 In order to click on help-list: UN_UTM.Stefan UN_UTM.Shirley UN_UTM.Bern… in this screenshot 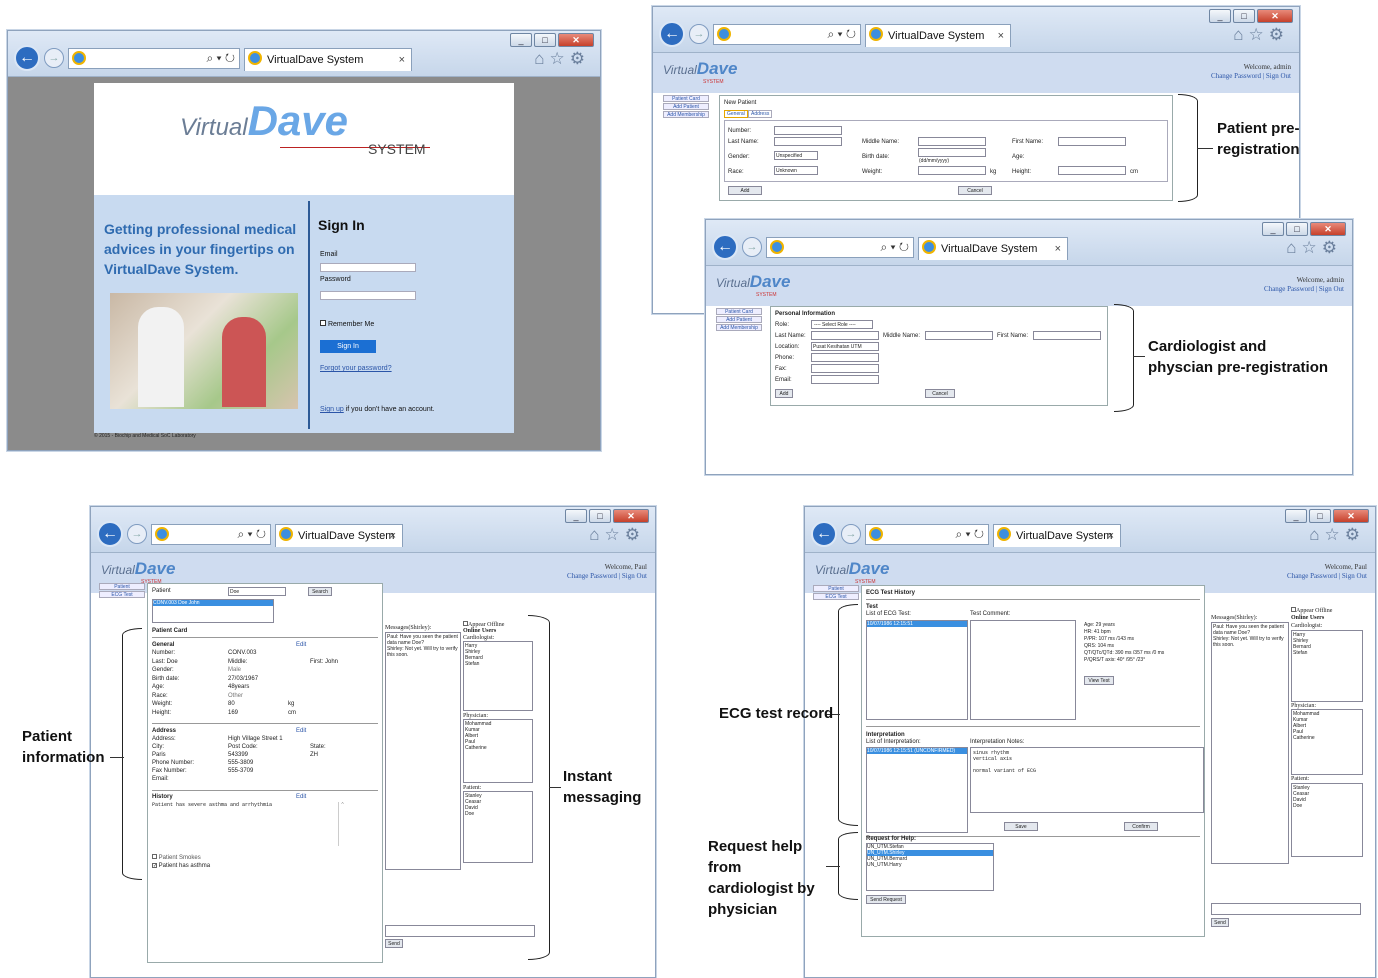, I will do `click(930, 867)`.